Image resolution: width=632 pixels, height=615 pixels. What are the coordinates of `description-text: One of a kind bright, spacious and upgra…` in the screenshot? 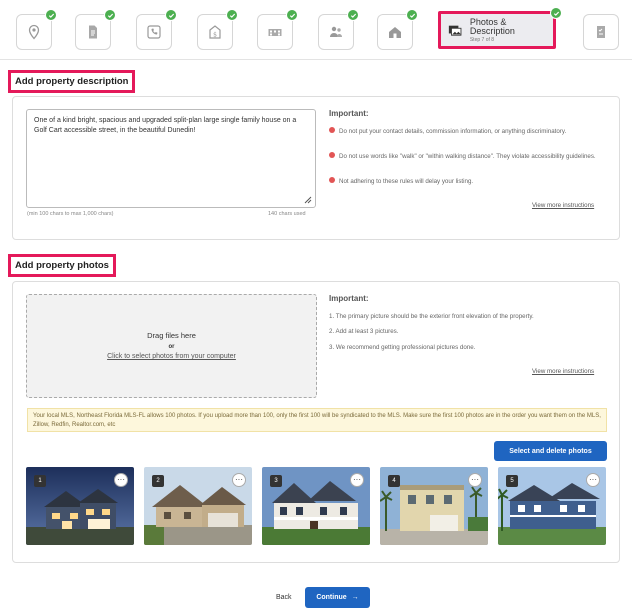 It's located at (165, 125).